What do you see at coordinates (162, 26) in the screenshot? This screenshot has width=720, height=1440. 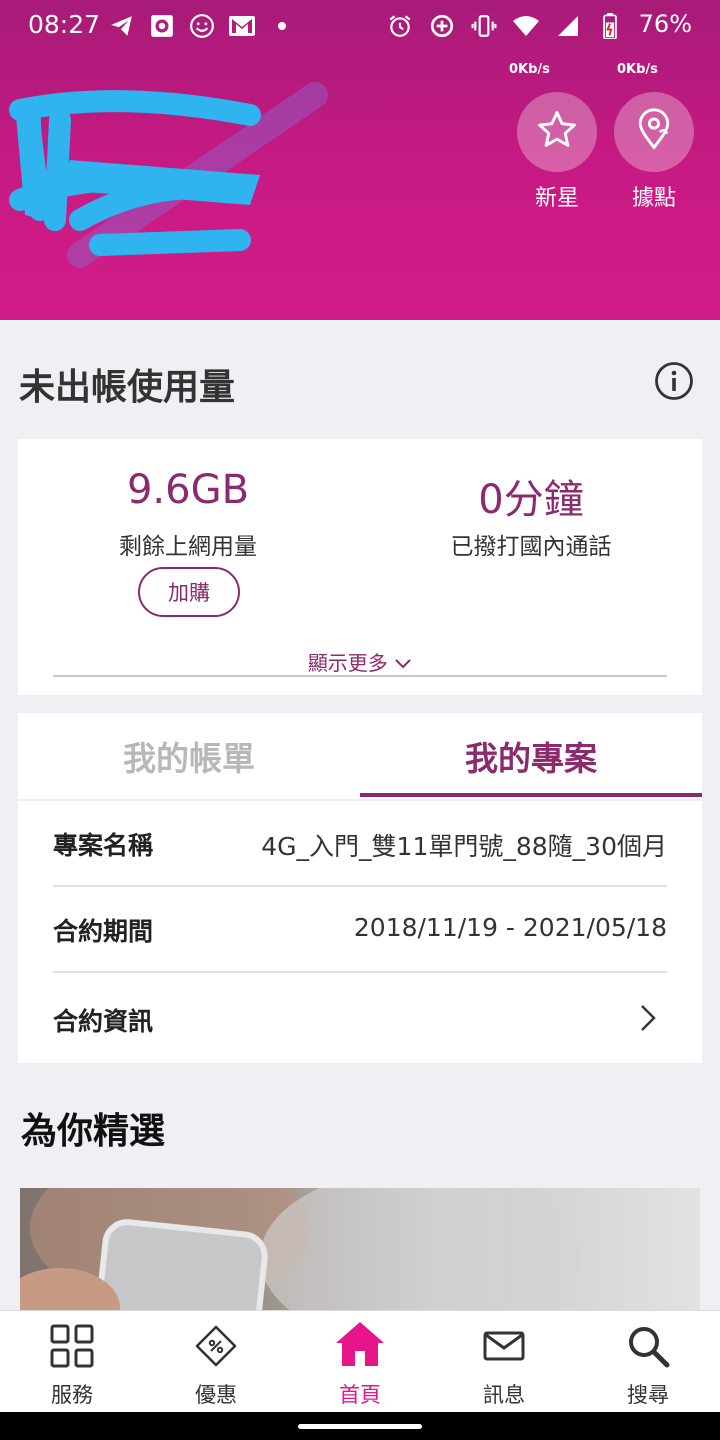 I see `camera-icon` at bounding box center [162, 26].